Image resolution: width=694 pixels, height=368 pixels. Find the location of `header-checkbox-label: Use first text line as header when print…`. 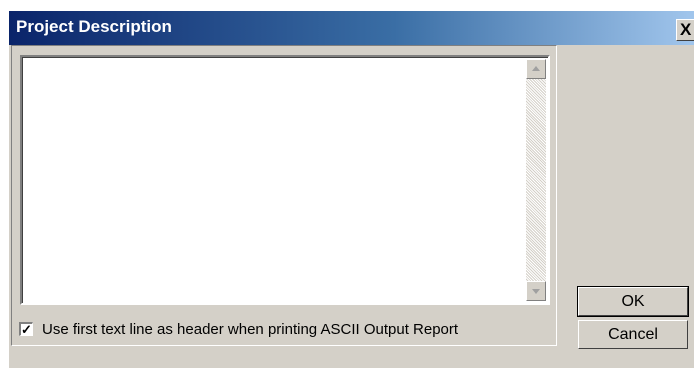

header-checkbox-label: Use first text line as header when print… is located at coordinates (250, 329).